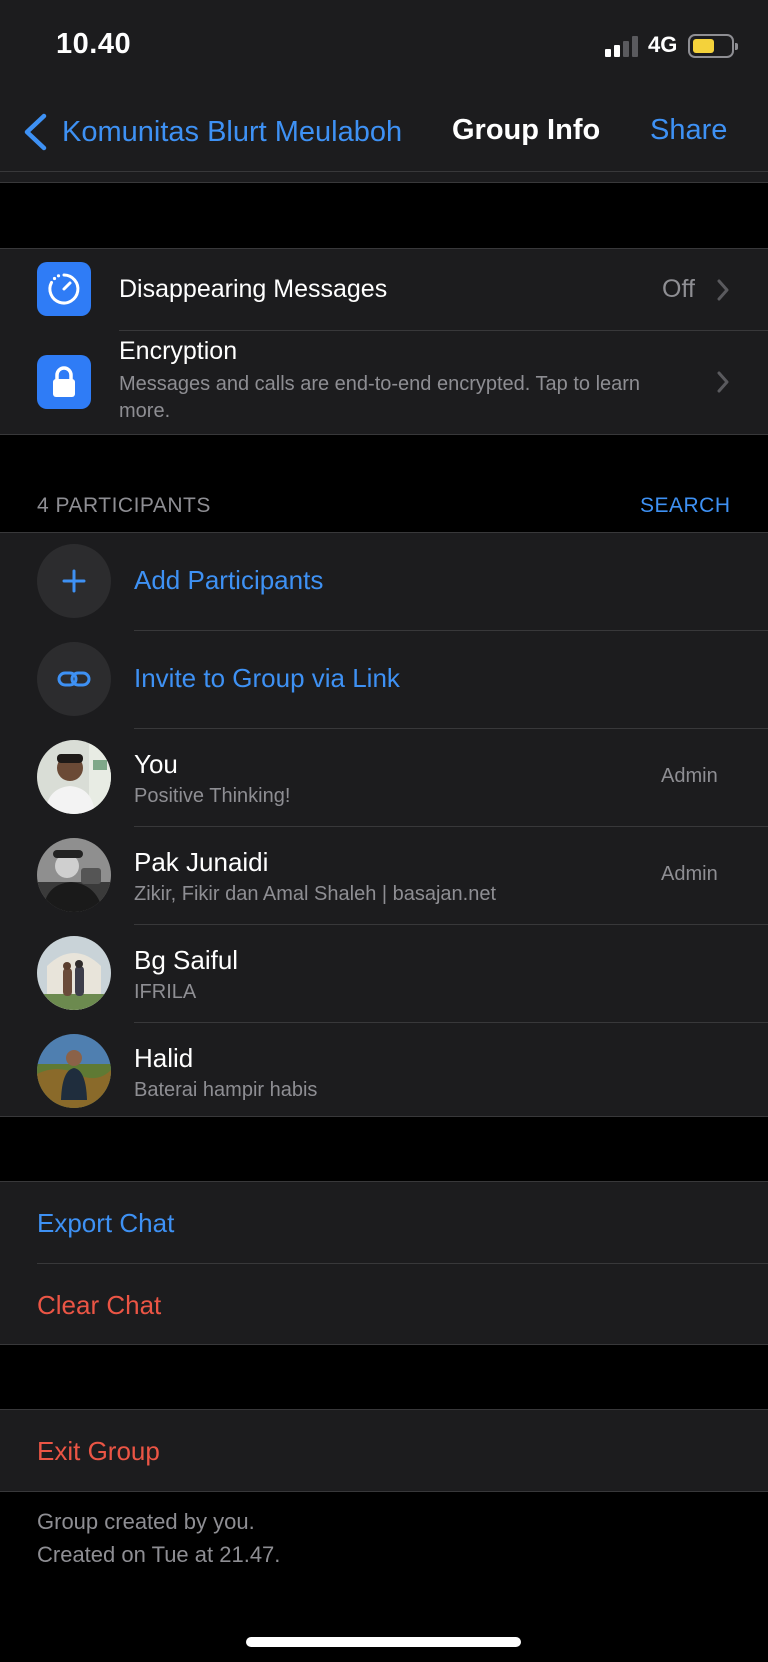 Image resolution: width=768 pixels, height=1662 pixels. Describe the element at coordinates (201, 862) in the screenshot. I see `participant-name: Pak Junaidi` at that location.